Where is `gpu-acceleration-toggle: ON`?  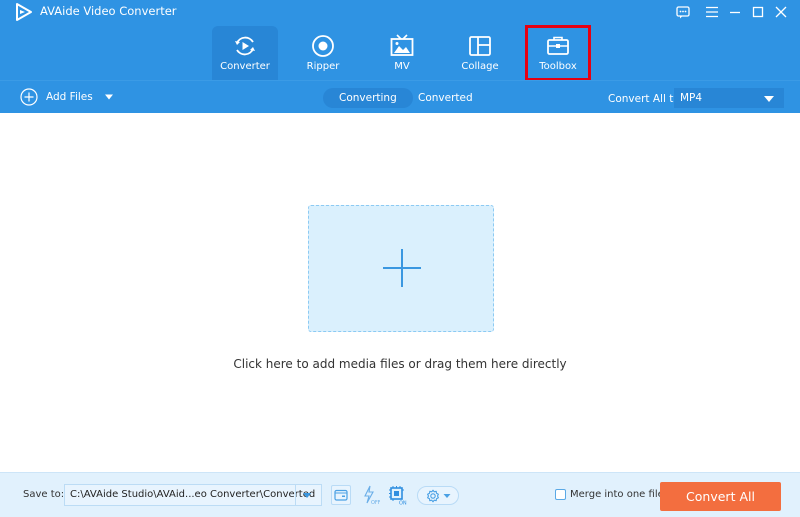
gpu-acceleration-toggle: ON is located at coordinates (398, 495).